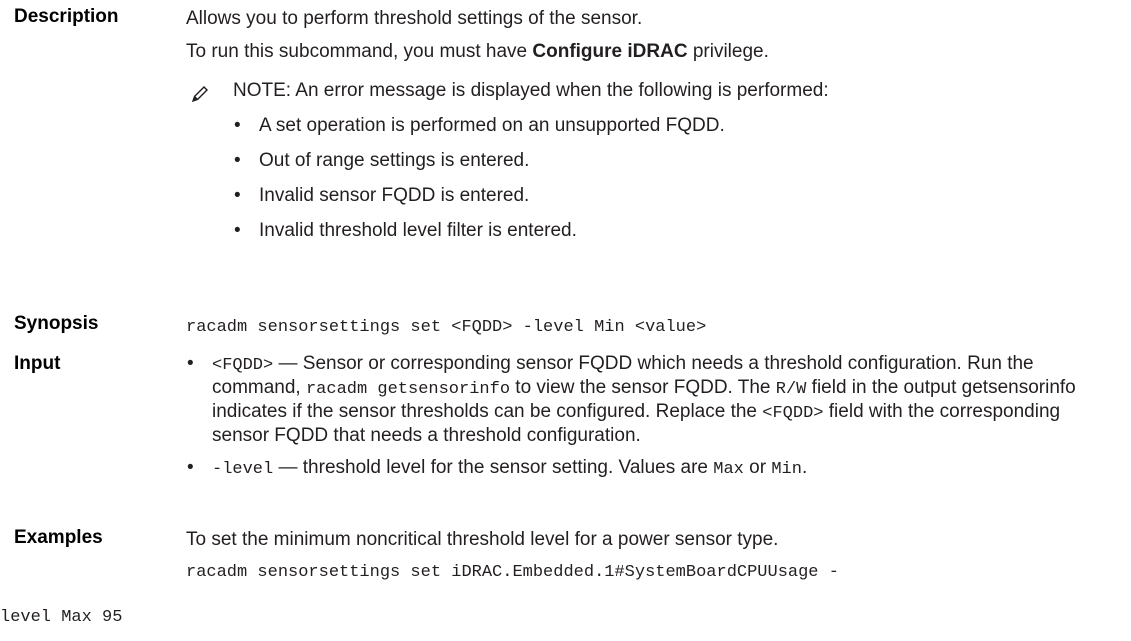 This screenshot has width=1131, height=641. What do you see at coordinates (58, 537) in the screenshot?
I see `examples-label: Examples` at bounding box center [58, 537].